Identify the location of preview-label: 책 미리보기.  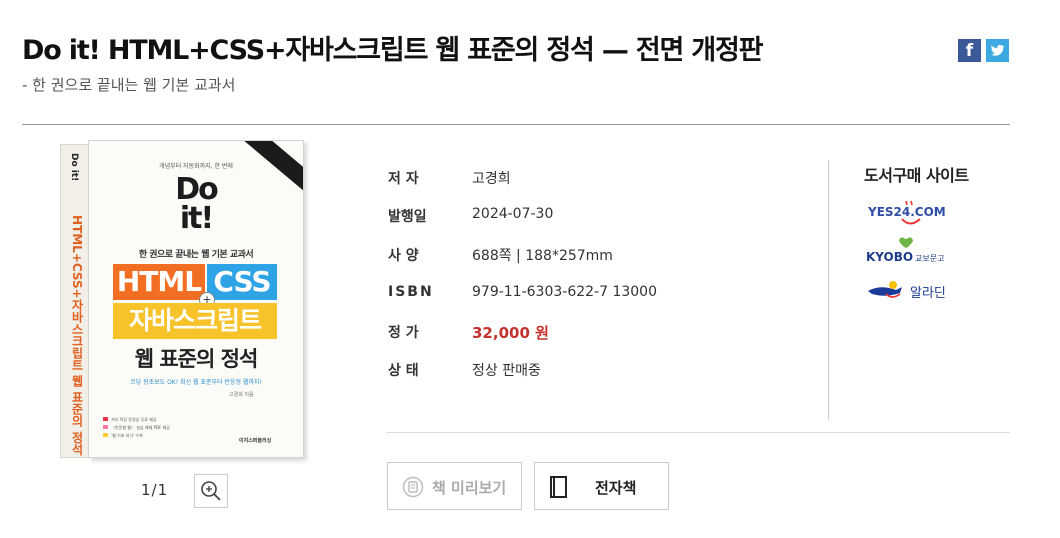
(469, 488).